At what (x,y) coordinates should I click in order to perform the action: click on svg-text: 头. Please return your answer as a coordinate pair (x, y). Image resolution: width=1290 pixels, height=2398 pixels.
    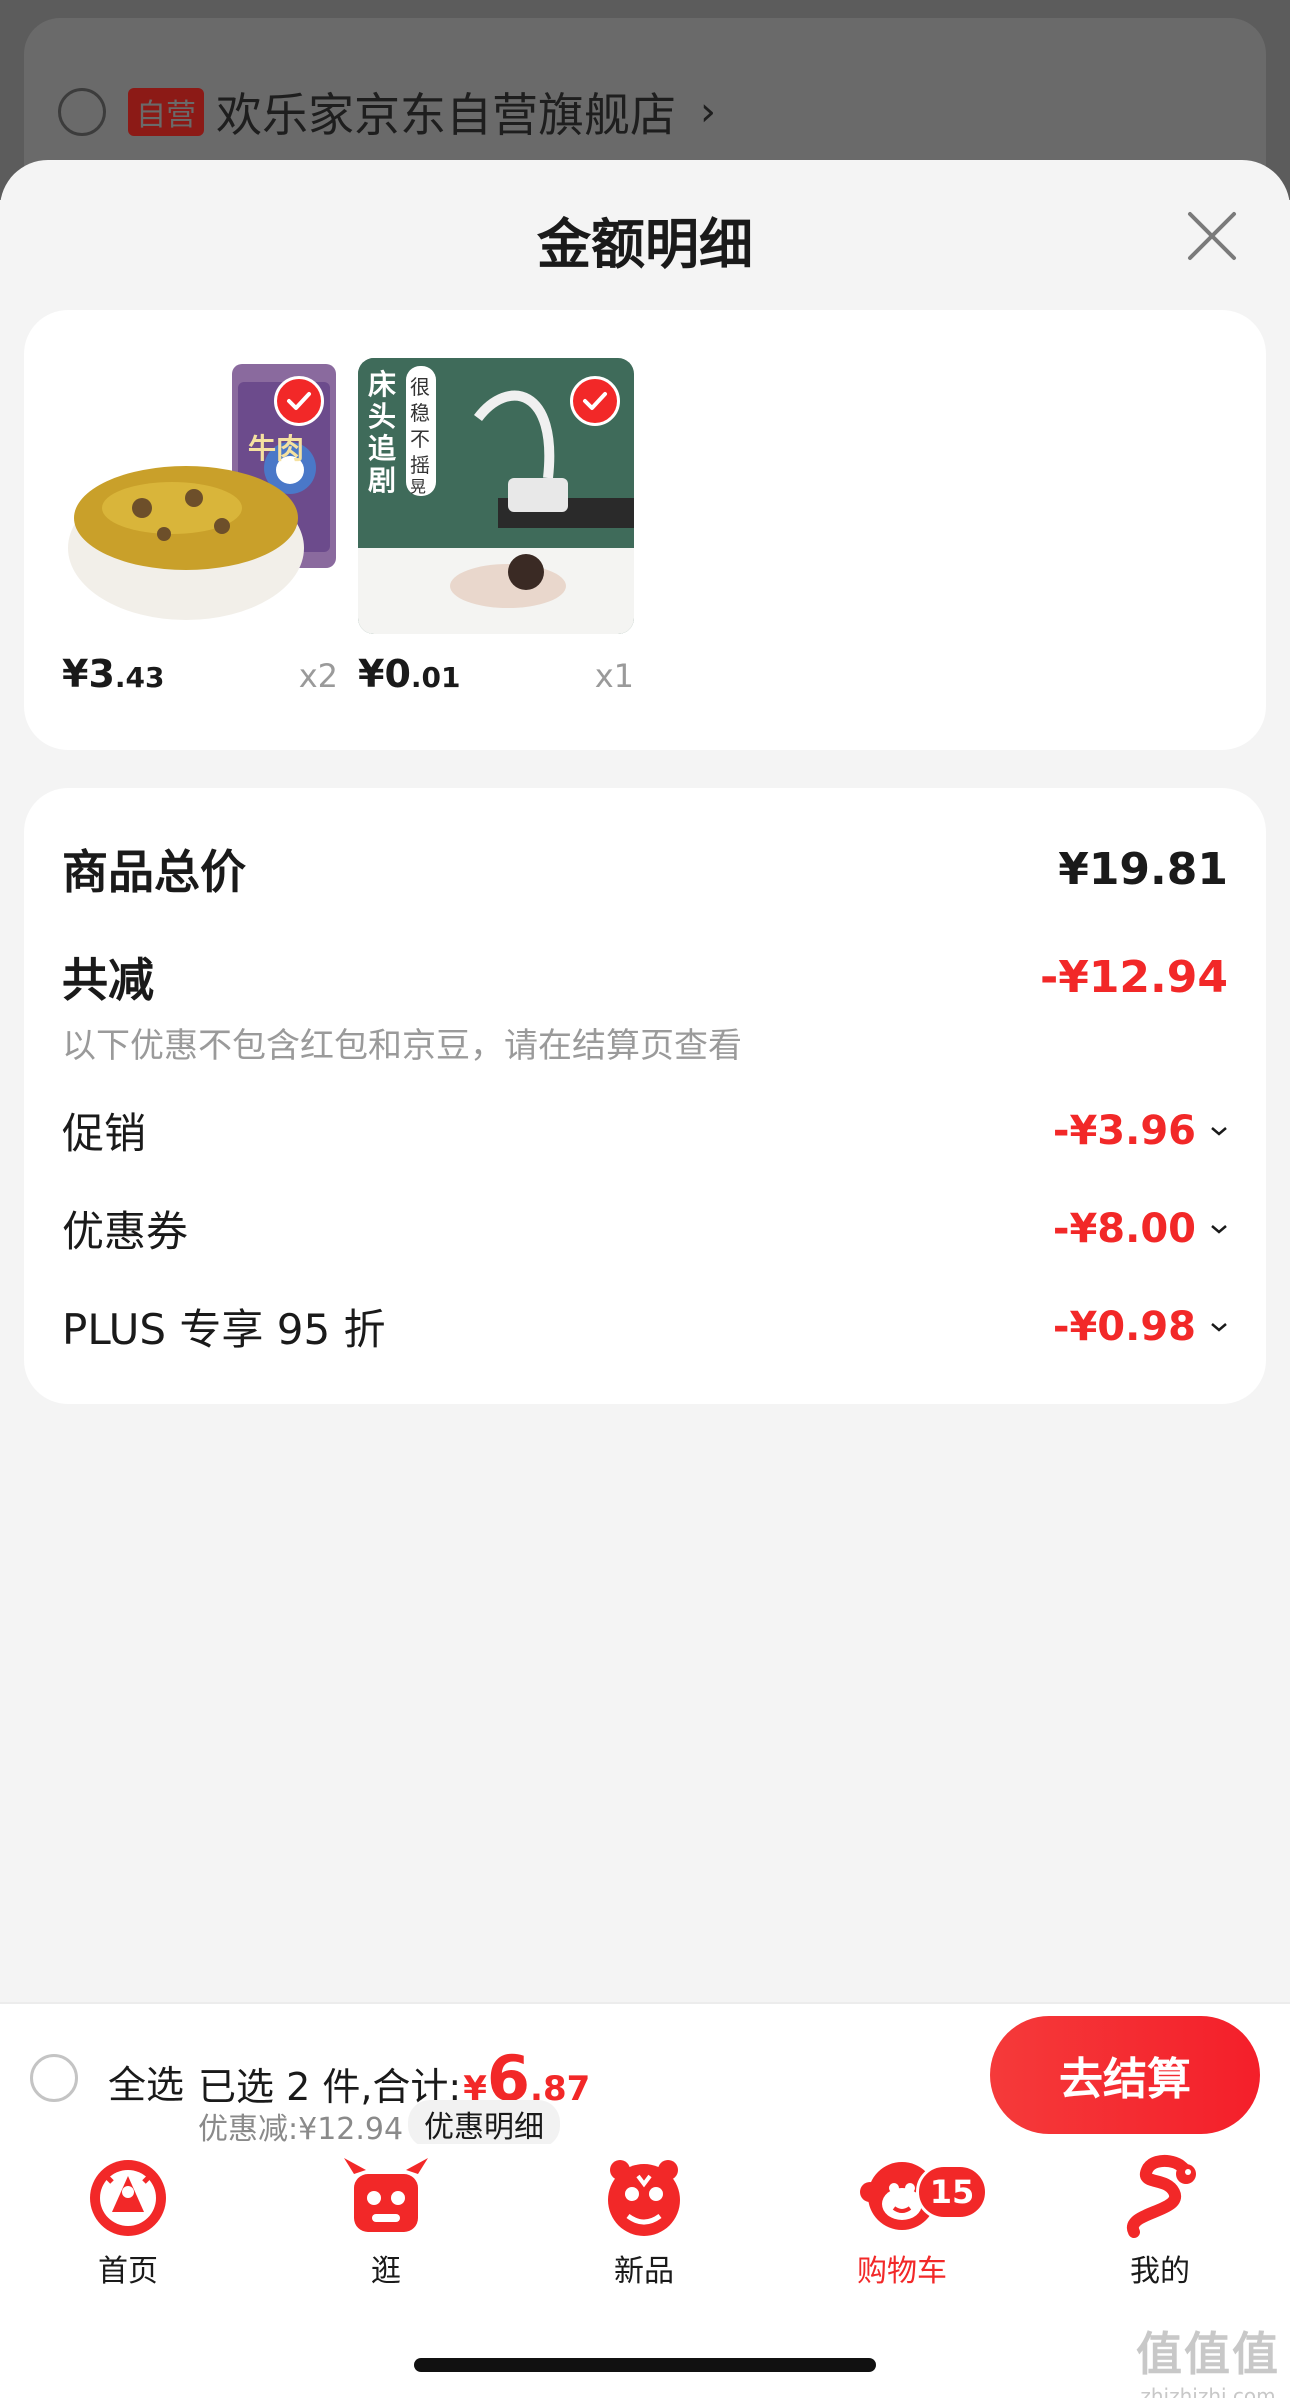
    Looking at the image, I should click on (382, 416).